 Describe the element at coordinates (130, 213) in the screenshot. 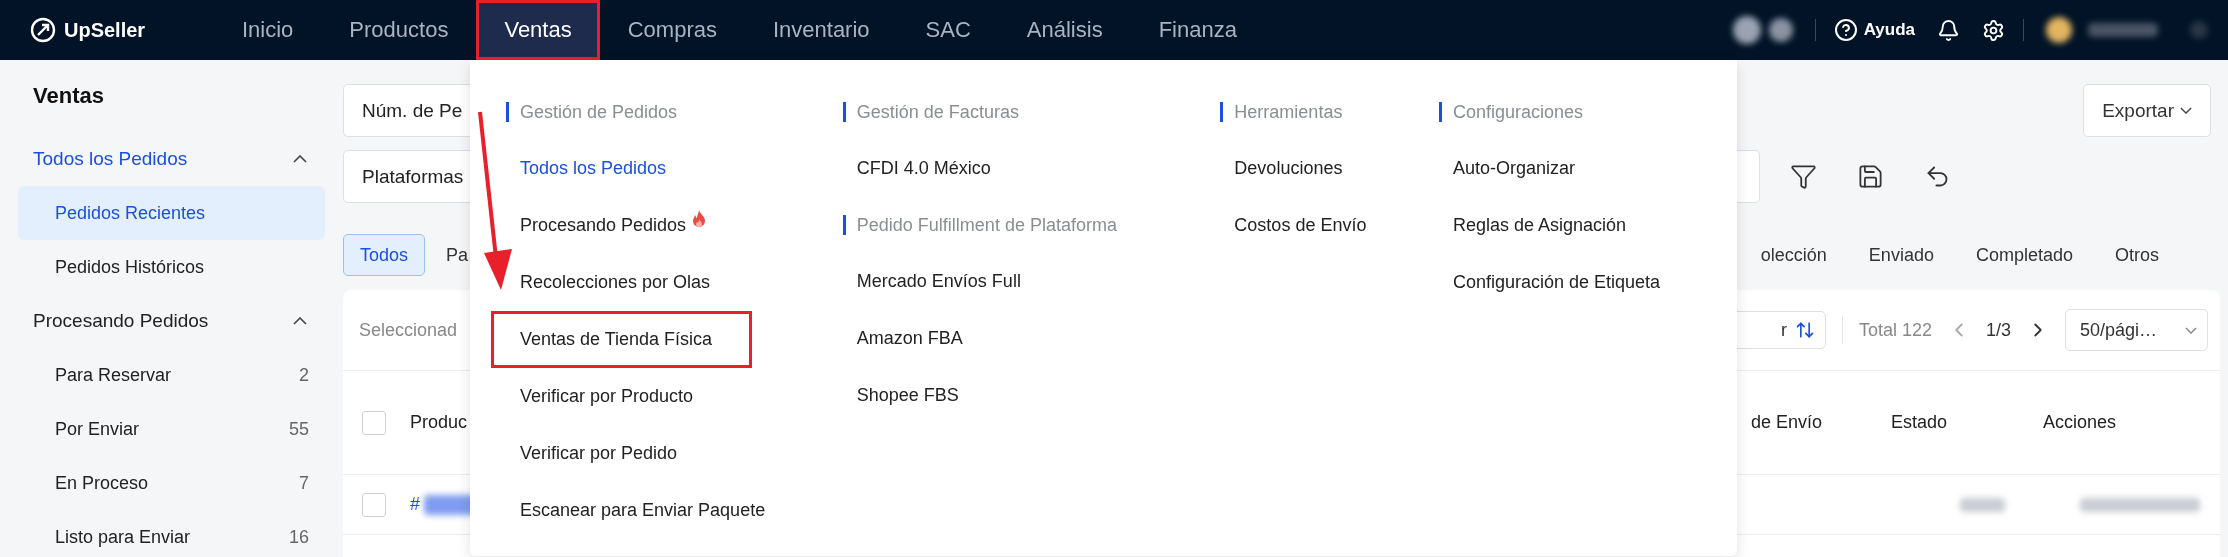

I see `item-label: Pedidos Recientes` at that location.